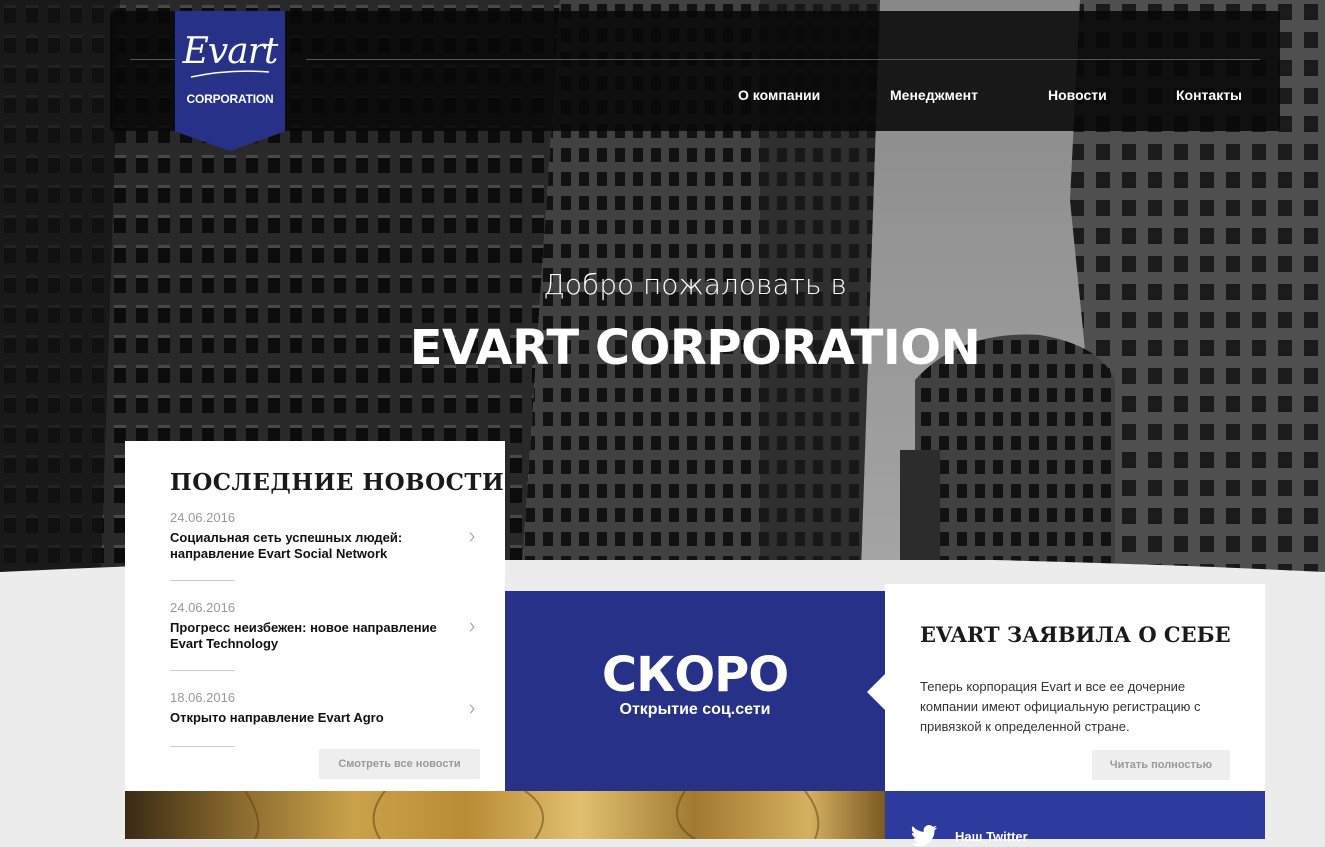 The image size is (1325, 847). I want to click on nav-item-contacts: Контакты, so click(1209, 95).